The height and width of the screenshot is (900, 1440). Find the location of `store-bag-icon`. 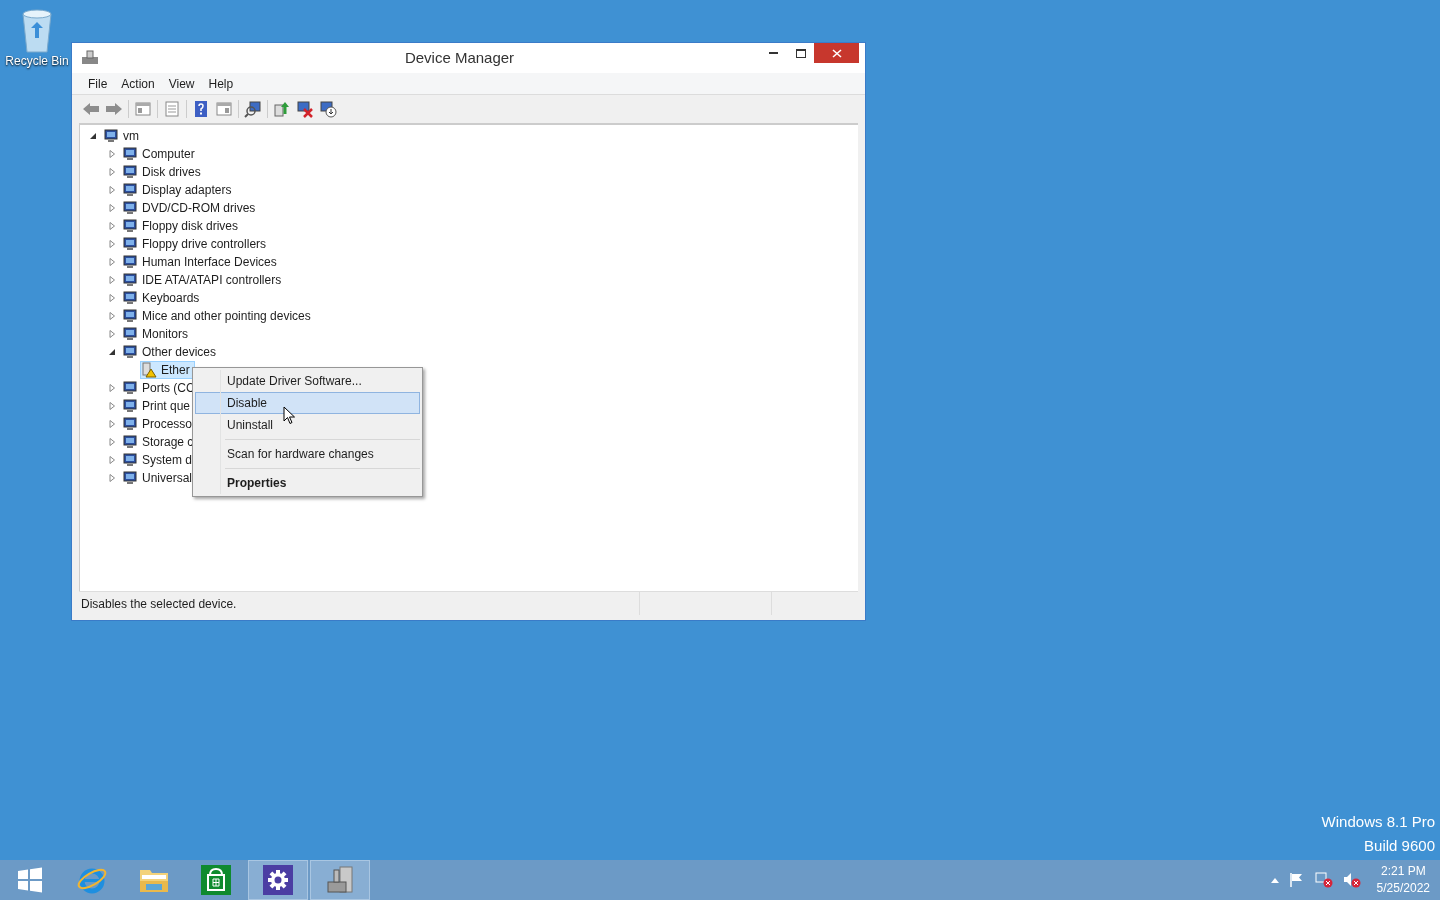

store-bag-icon is located at coordinates (216, 880).